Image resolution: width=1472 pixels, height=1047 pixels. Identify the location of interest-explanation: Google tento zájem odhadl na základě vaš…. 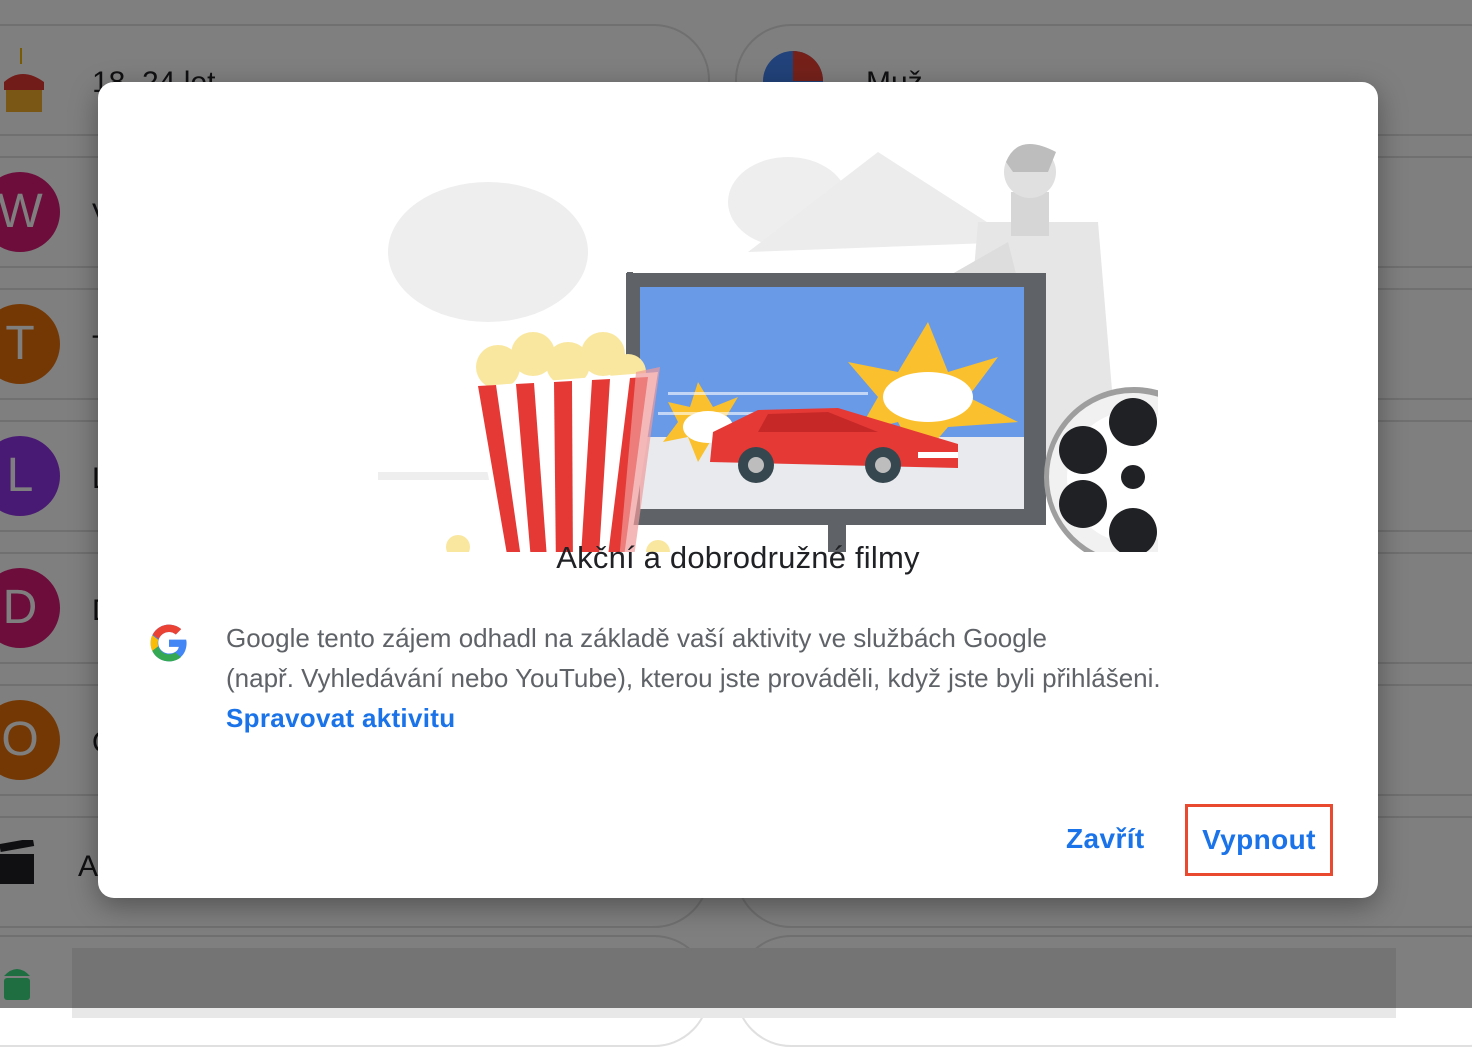
(766, 678).